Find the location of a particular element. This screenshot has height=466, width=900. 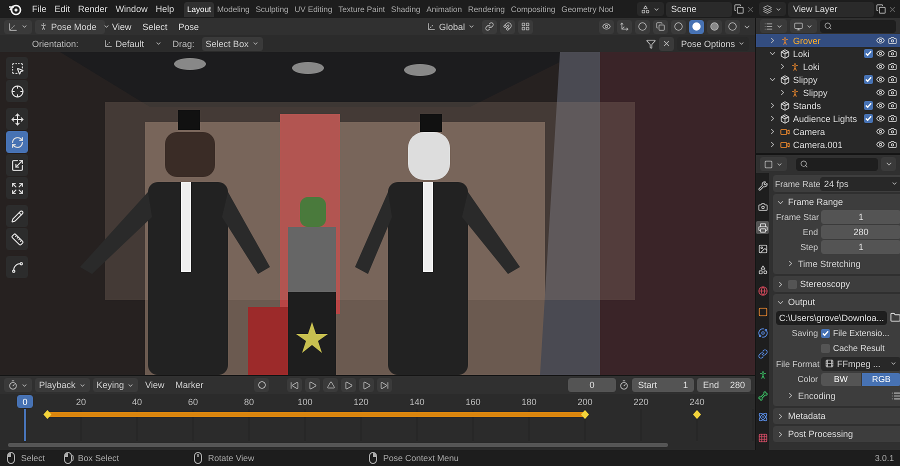

workspace-tab: Compositing is located at coordinates (533, 9).